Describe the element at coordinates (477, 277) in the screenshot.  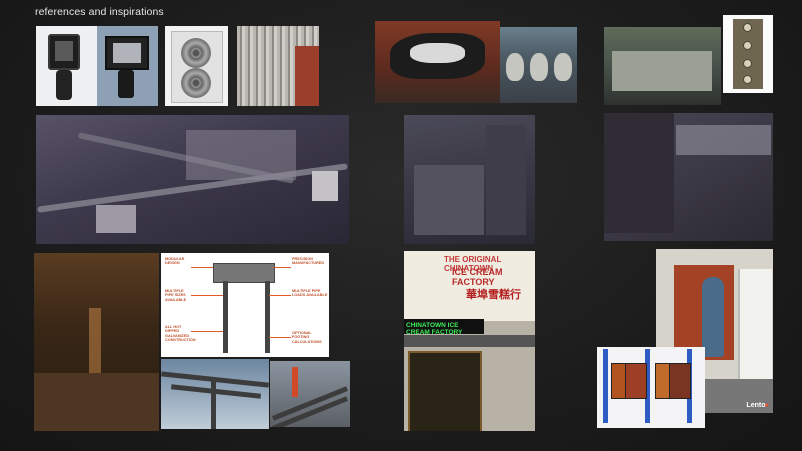
I see `shop-sign-line2: ICE CREAM FACTORY` at that location.